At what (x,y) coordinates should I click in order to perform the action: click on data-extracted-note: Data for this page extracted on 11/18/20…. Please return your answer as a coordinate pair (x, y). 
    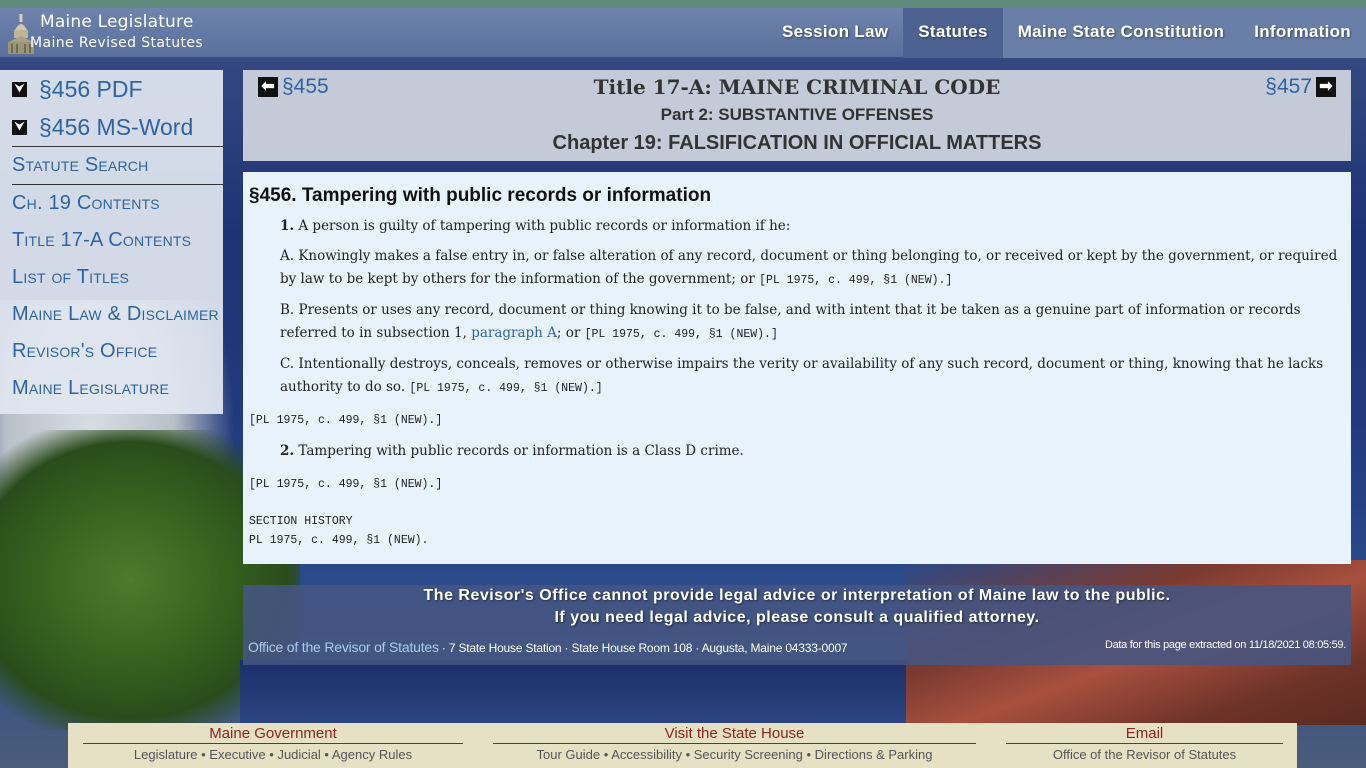
    Looking at the image, I should click on (1225, 645).